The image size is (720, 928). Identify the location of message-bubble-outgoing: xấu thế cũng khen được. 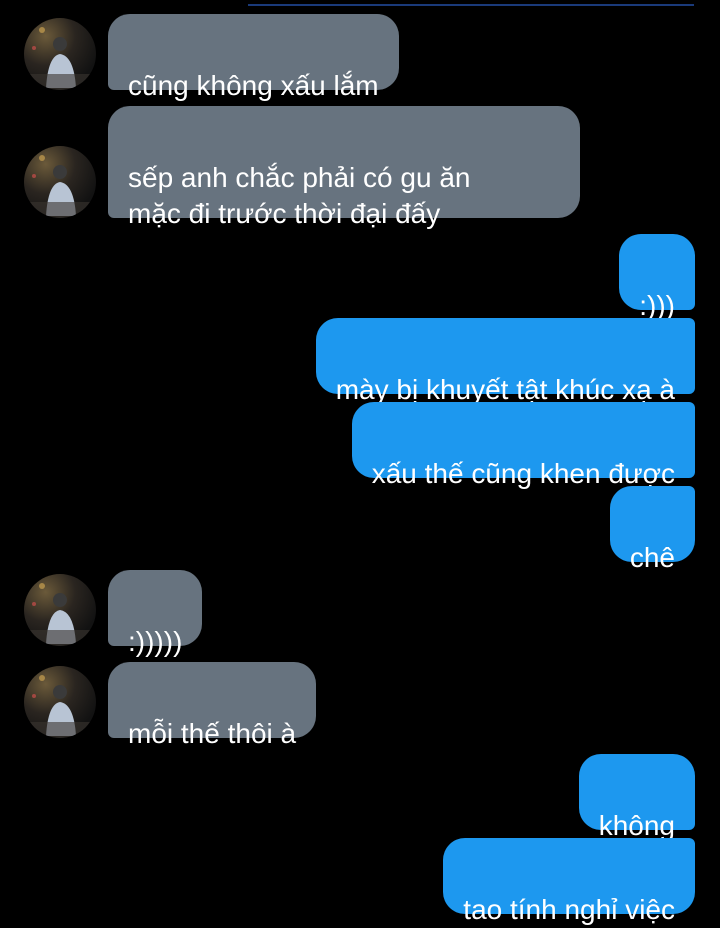
(523, 445).